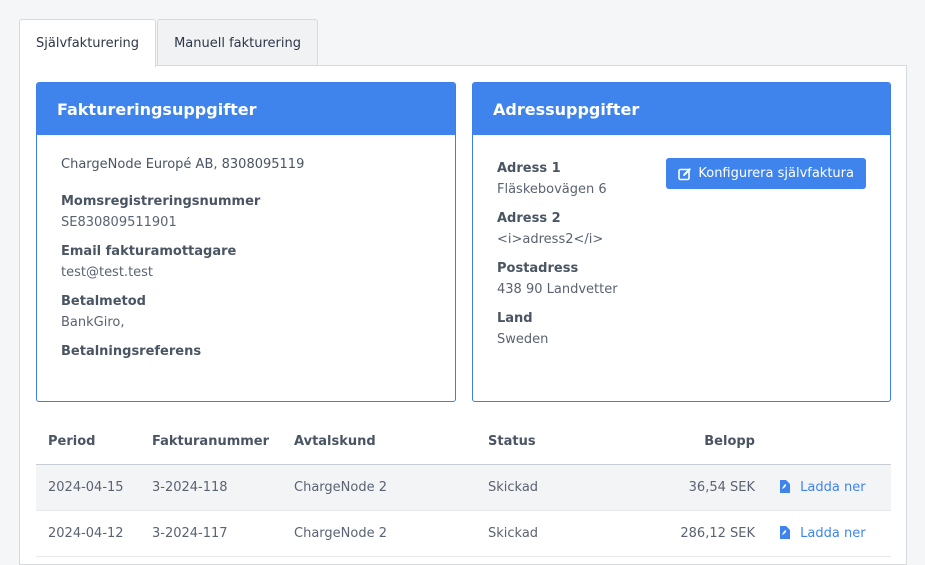 This screenshot has height=565, width=925. I want to click on configure-self-invoice-button: Konfigurera självfaktura, so click(766, 173).